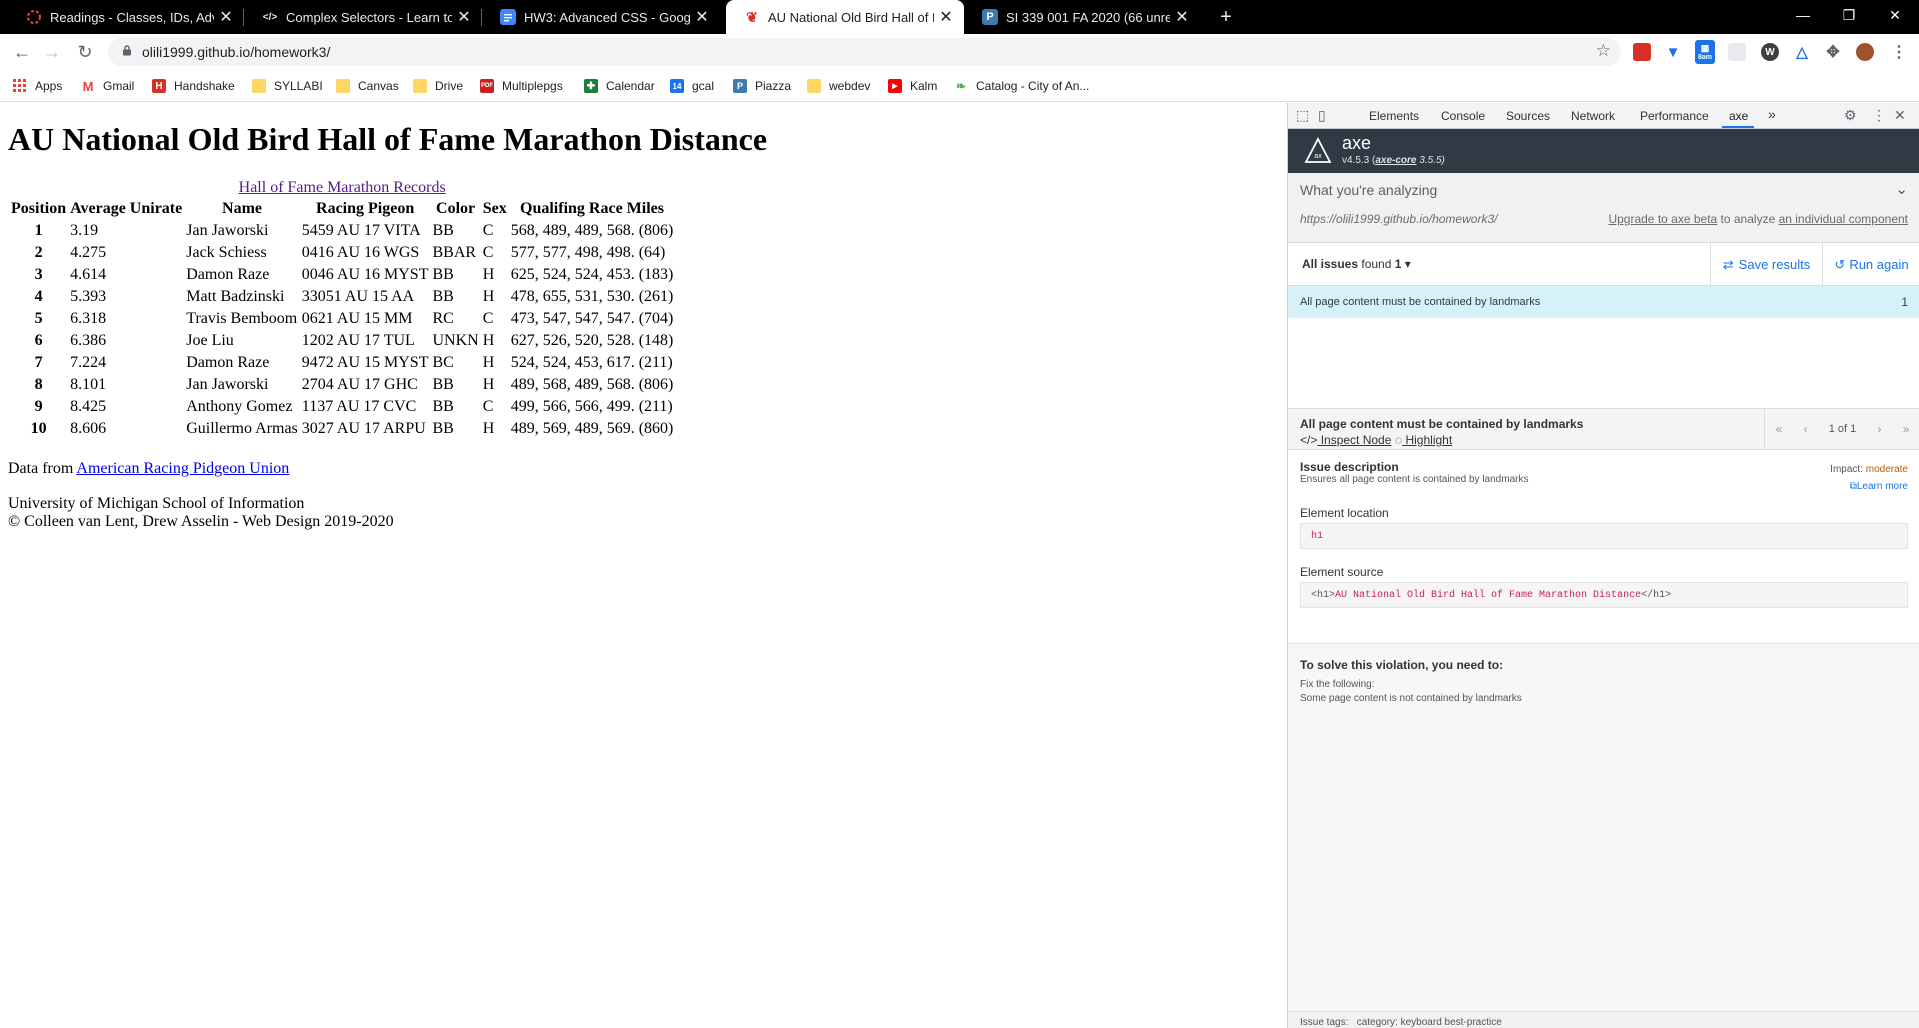 The image size is (1919, 1028). What do you see at coordinates (1345, 440) in the screenshot?
I see `inspect-node-button: </> Inspect Node` at bounding box center [1345, 440].